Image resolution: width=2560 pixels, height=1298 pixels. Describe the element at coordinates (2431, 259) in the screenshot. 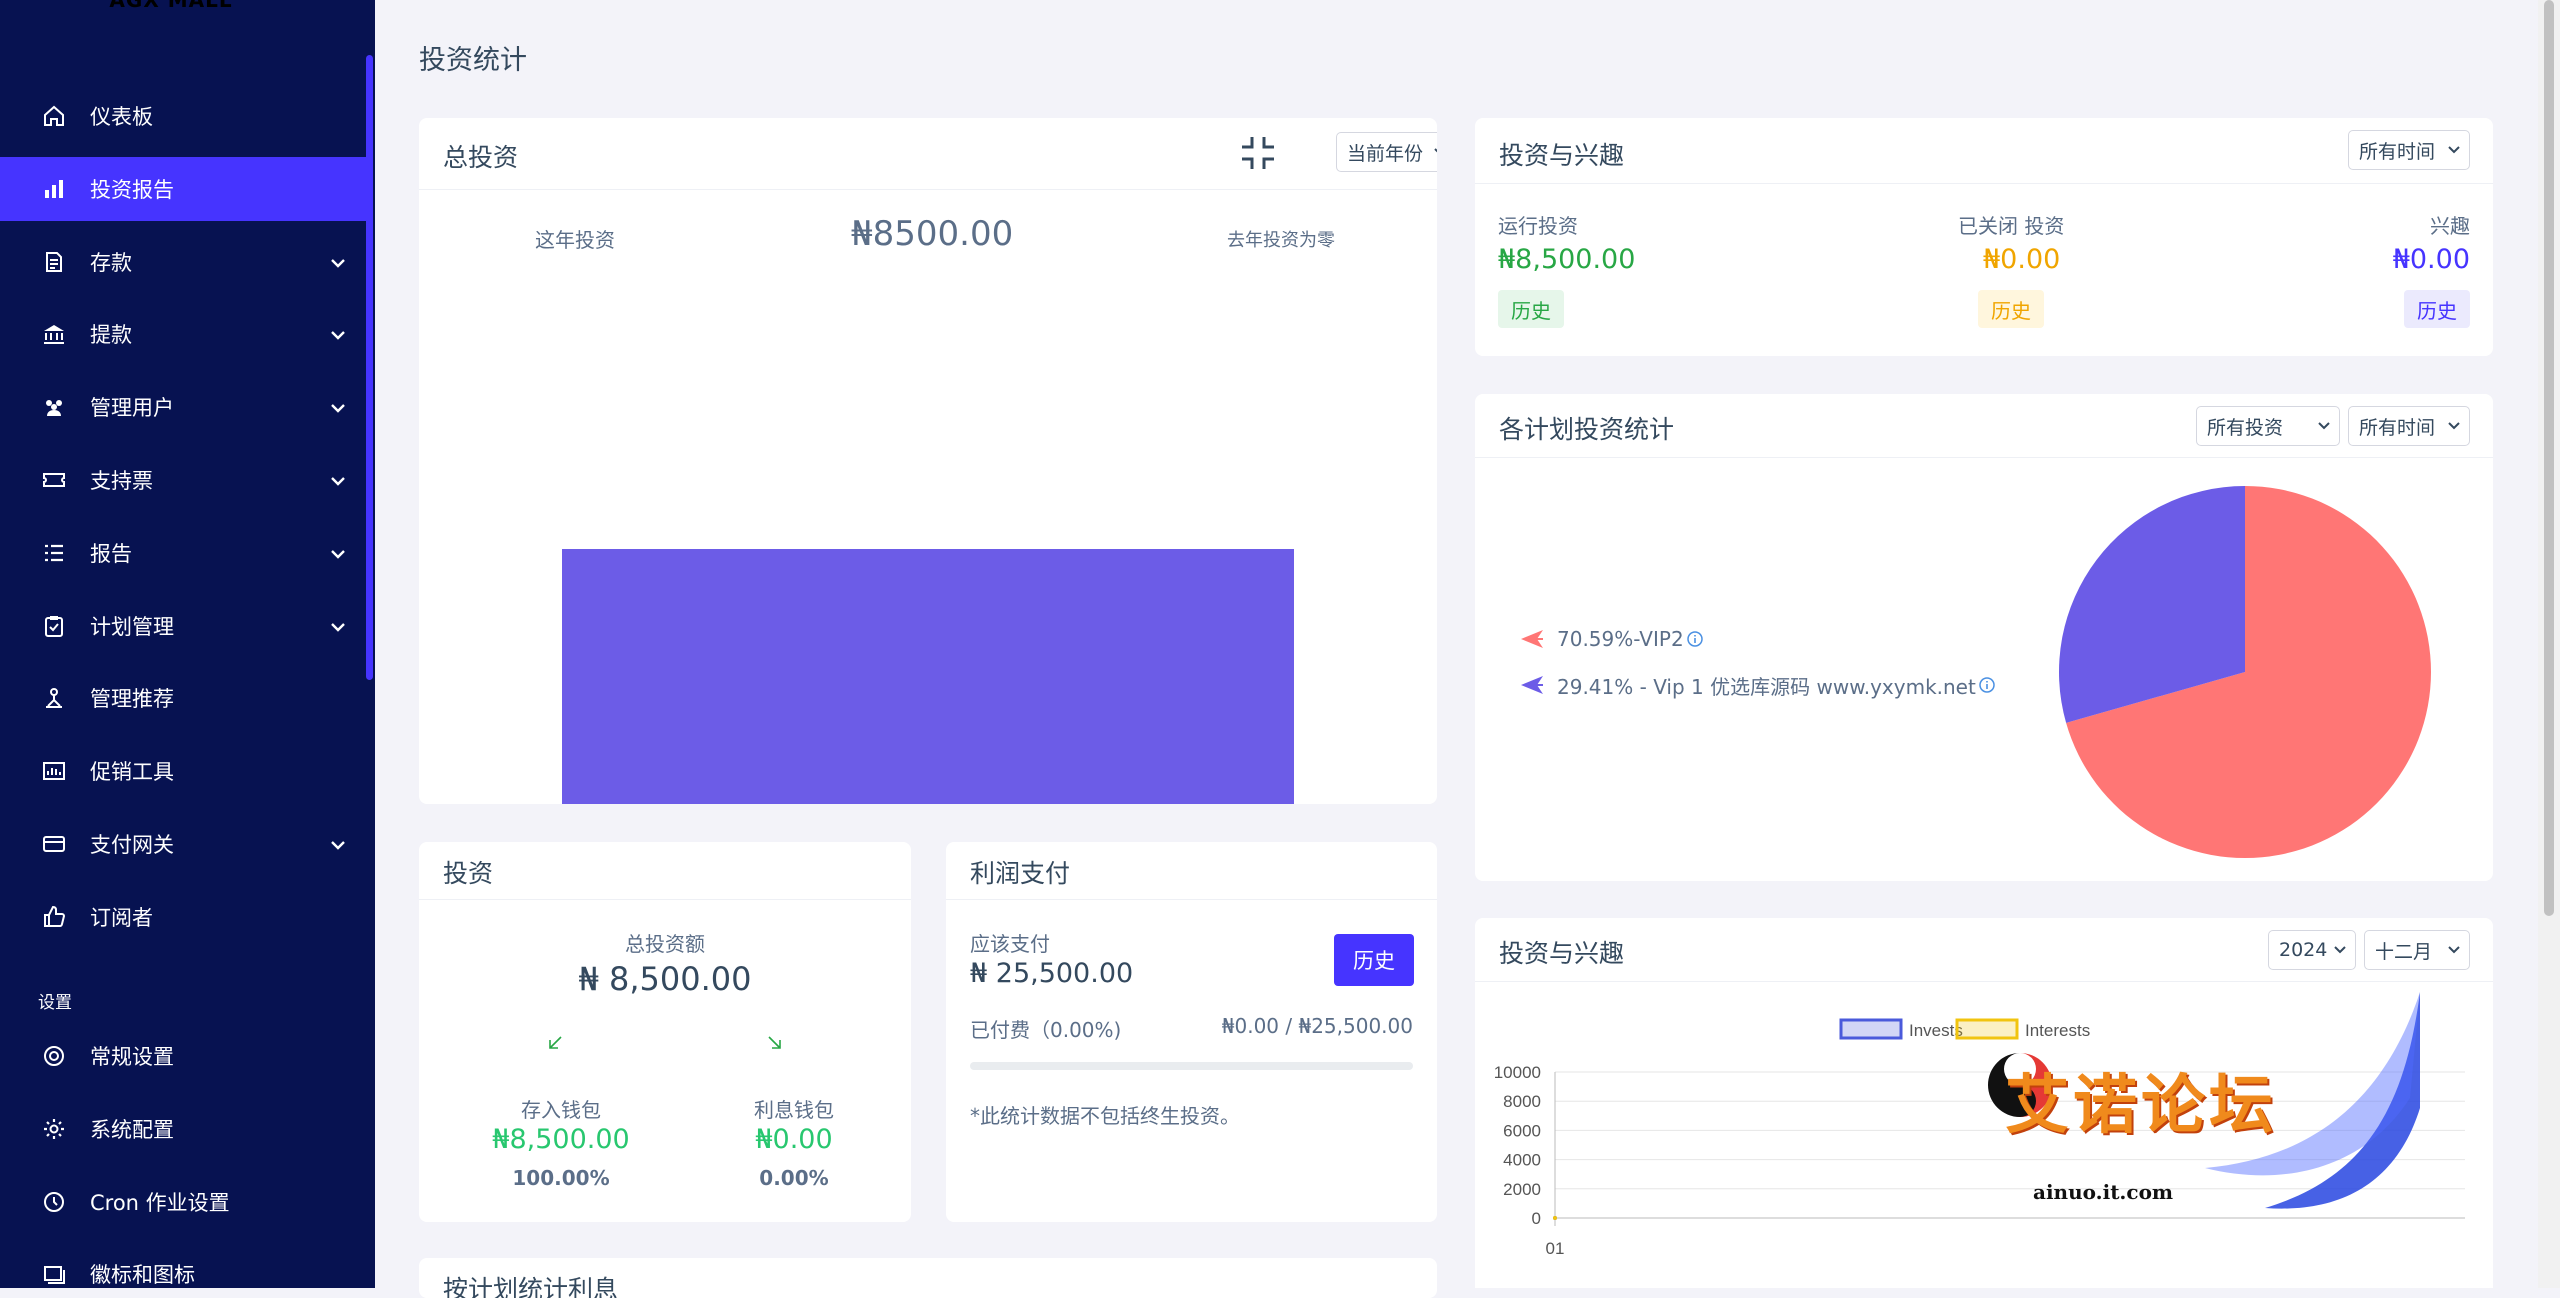

I see `interest-value: ₦0.00` at that location.